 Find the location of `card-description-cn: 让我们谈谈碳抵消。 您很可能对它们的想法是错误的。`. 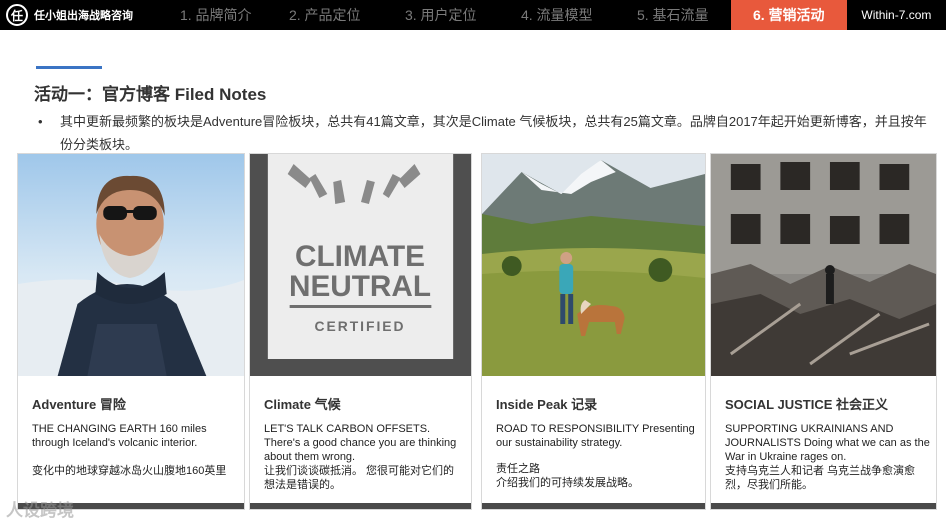

card-description-cn: 让我们谈谈碳抵消。 您很可能对它们的想法是错误的。 is located at coordinates (359, 478).